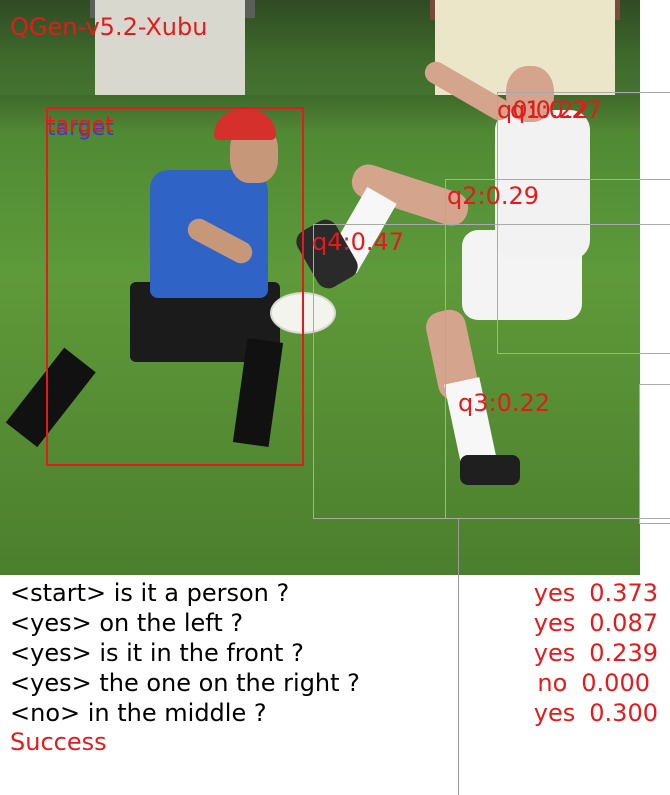 The height and width of the screenshot is (795, 670). Describe the element at coordinates (138, 713) in the screenshot. I see `dialogue-question: <no> in the middle ?` at that location.